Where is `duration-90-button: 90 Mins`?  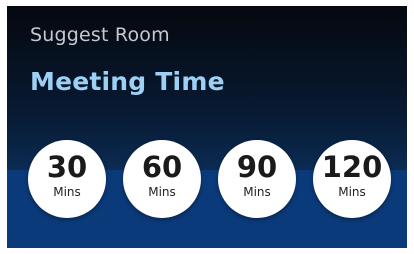
duration-90-button: 90 Mins is located at coordinates (257, 179).